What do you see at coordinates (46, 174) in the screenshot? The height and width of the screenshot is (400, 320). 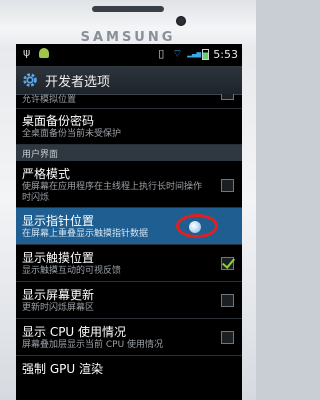 I see `item-title: 严格模式` at bounding box center [46, 174].